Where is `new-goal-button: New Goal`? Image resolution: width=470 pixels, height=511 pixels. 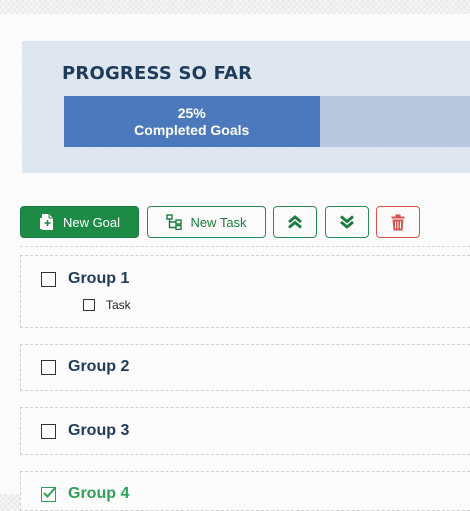
new-goal-button: New Goal is located at coordinates (79, 222).